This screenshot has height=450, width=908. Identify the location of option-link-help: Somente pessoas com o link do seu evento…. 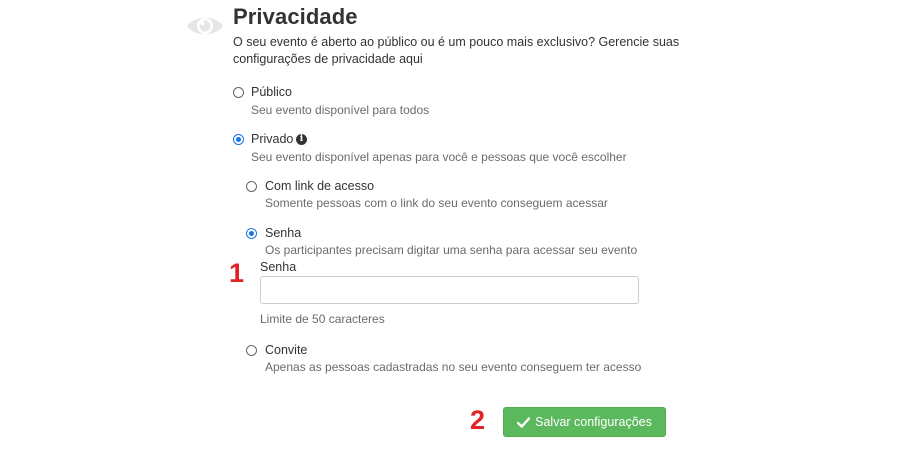
(436, 203).